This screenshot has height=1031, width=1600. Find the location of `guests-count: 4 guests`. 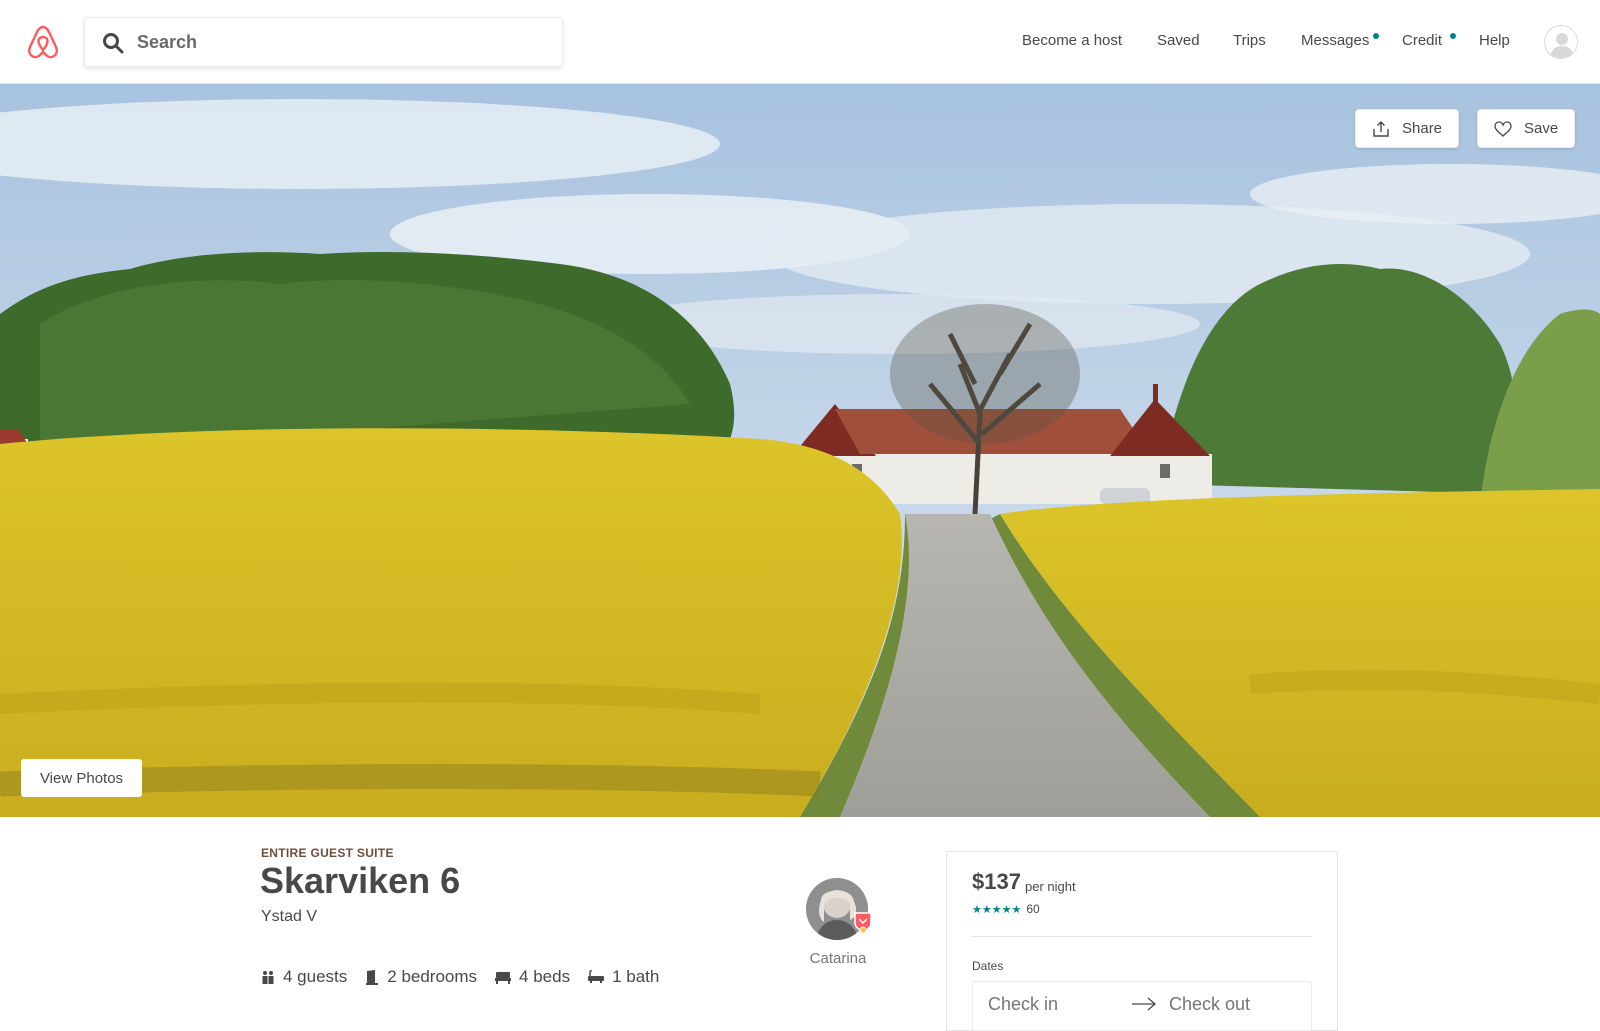

guests-count: 4 guests is located at coordinates (315, 976).